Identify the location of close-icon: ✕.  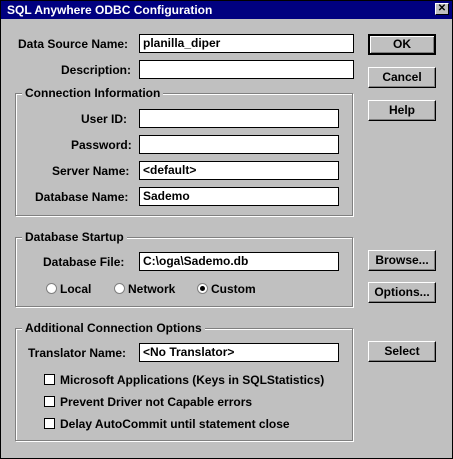
(442, 9).